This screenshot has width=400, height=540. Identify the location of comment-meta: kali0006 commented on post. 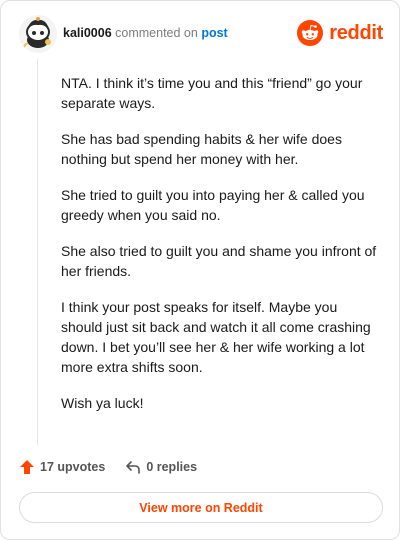
(145, 33).